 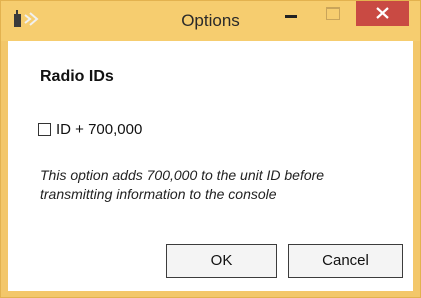 What do you see at coordinates (99, 129) in the screenshot?
I see `id-offset-checkbox-label: ID + 700,000` at bounding box center [99, 129].